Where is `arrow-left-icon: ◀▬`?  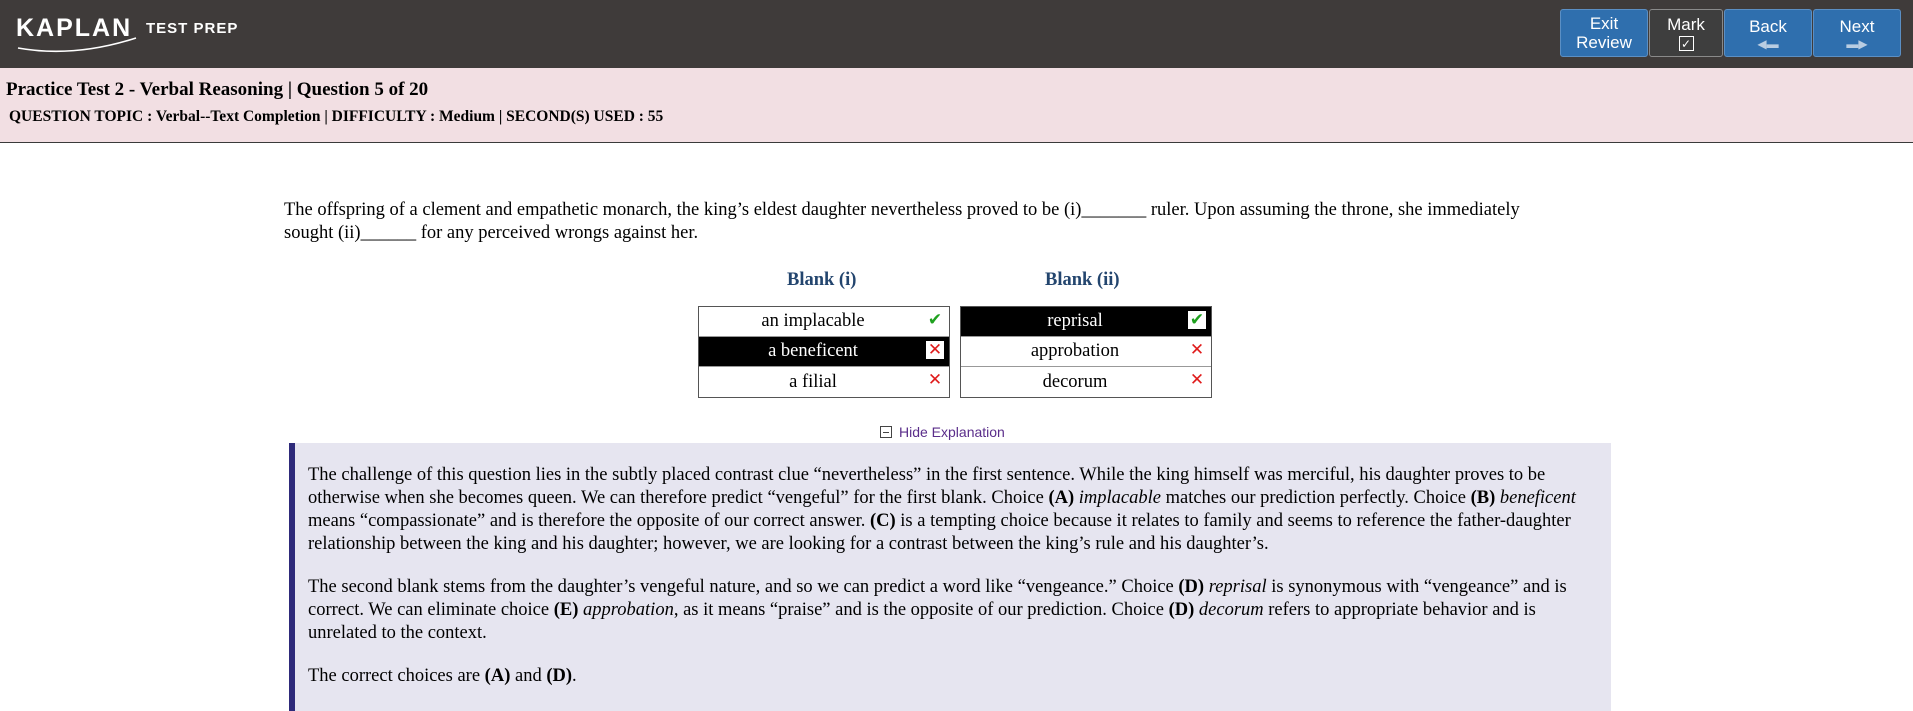
arrow-left-icon: ◀▬ is located at coordinates (1768, 43).